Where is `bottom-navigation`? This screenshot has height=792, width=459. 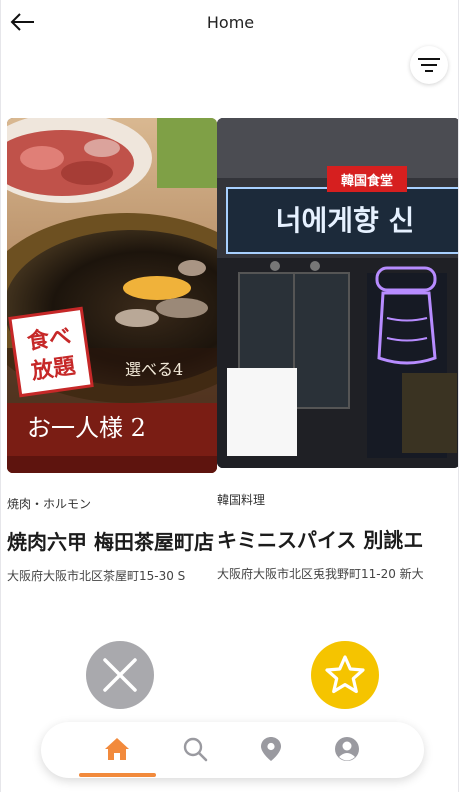
bottom-navigation is located at coordinates (232, 750).